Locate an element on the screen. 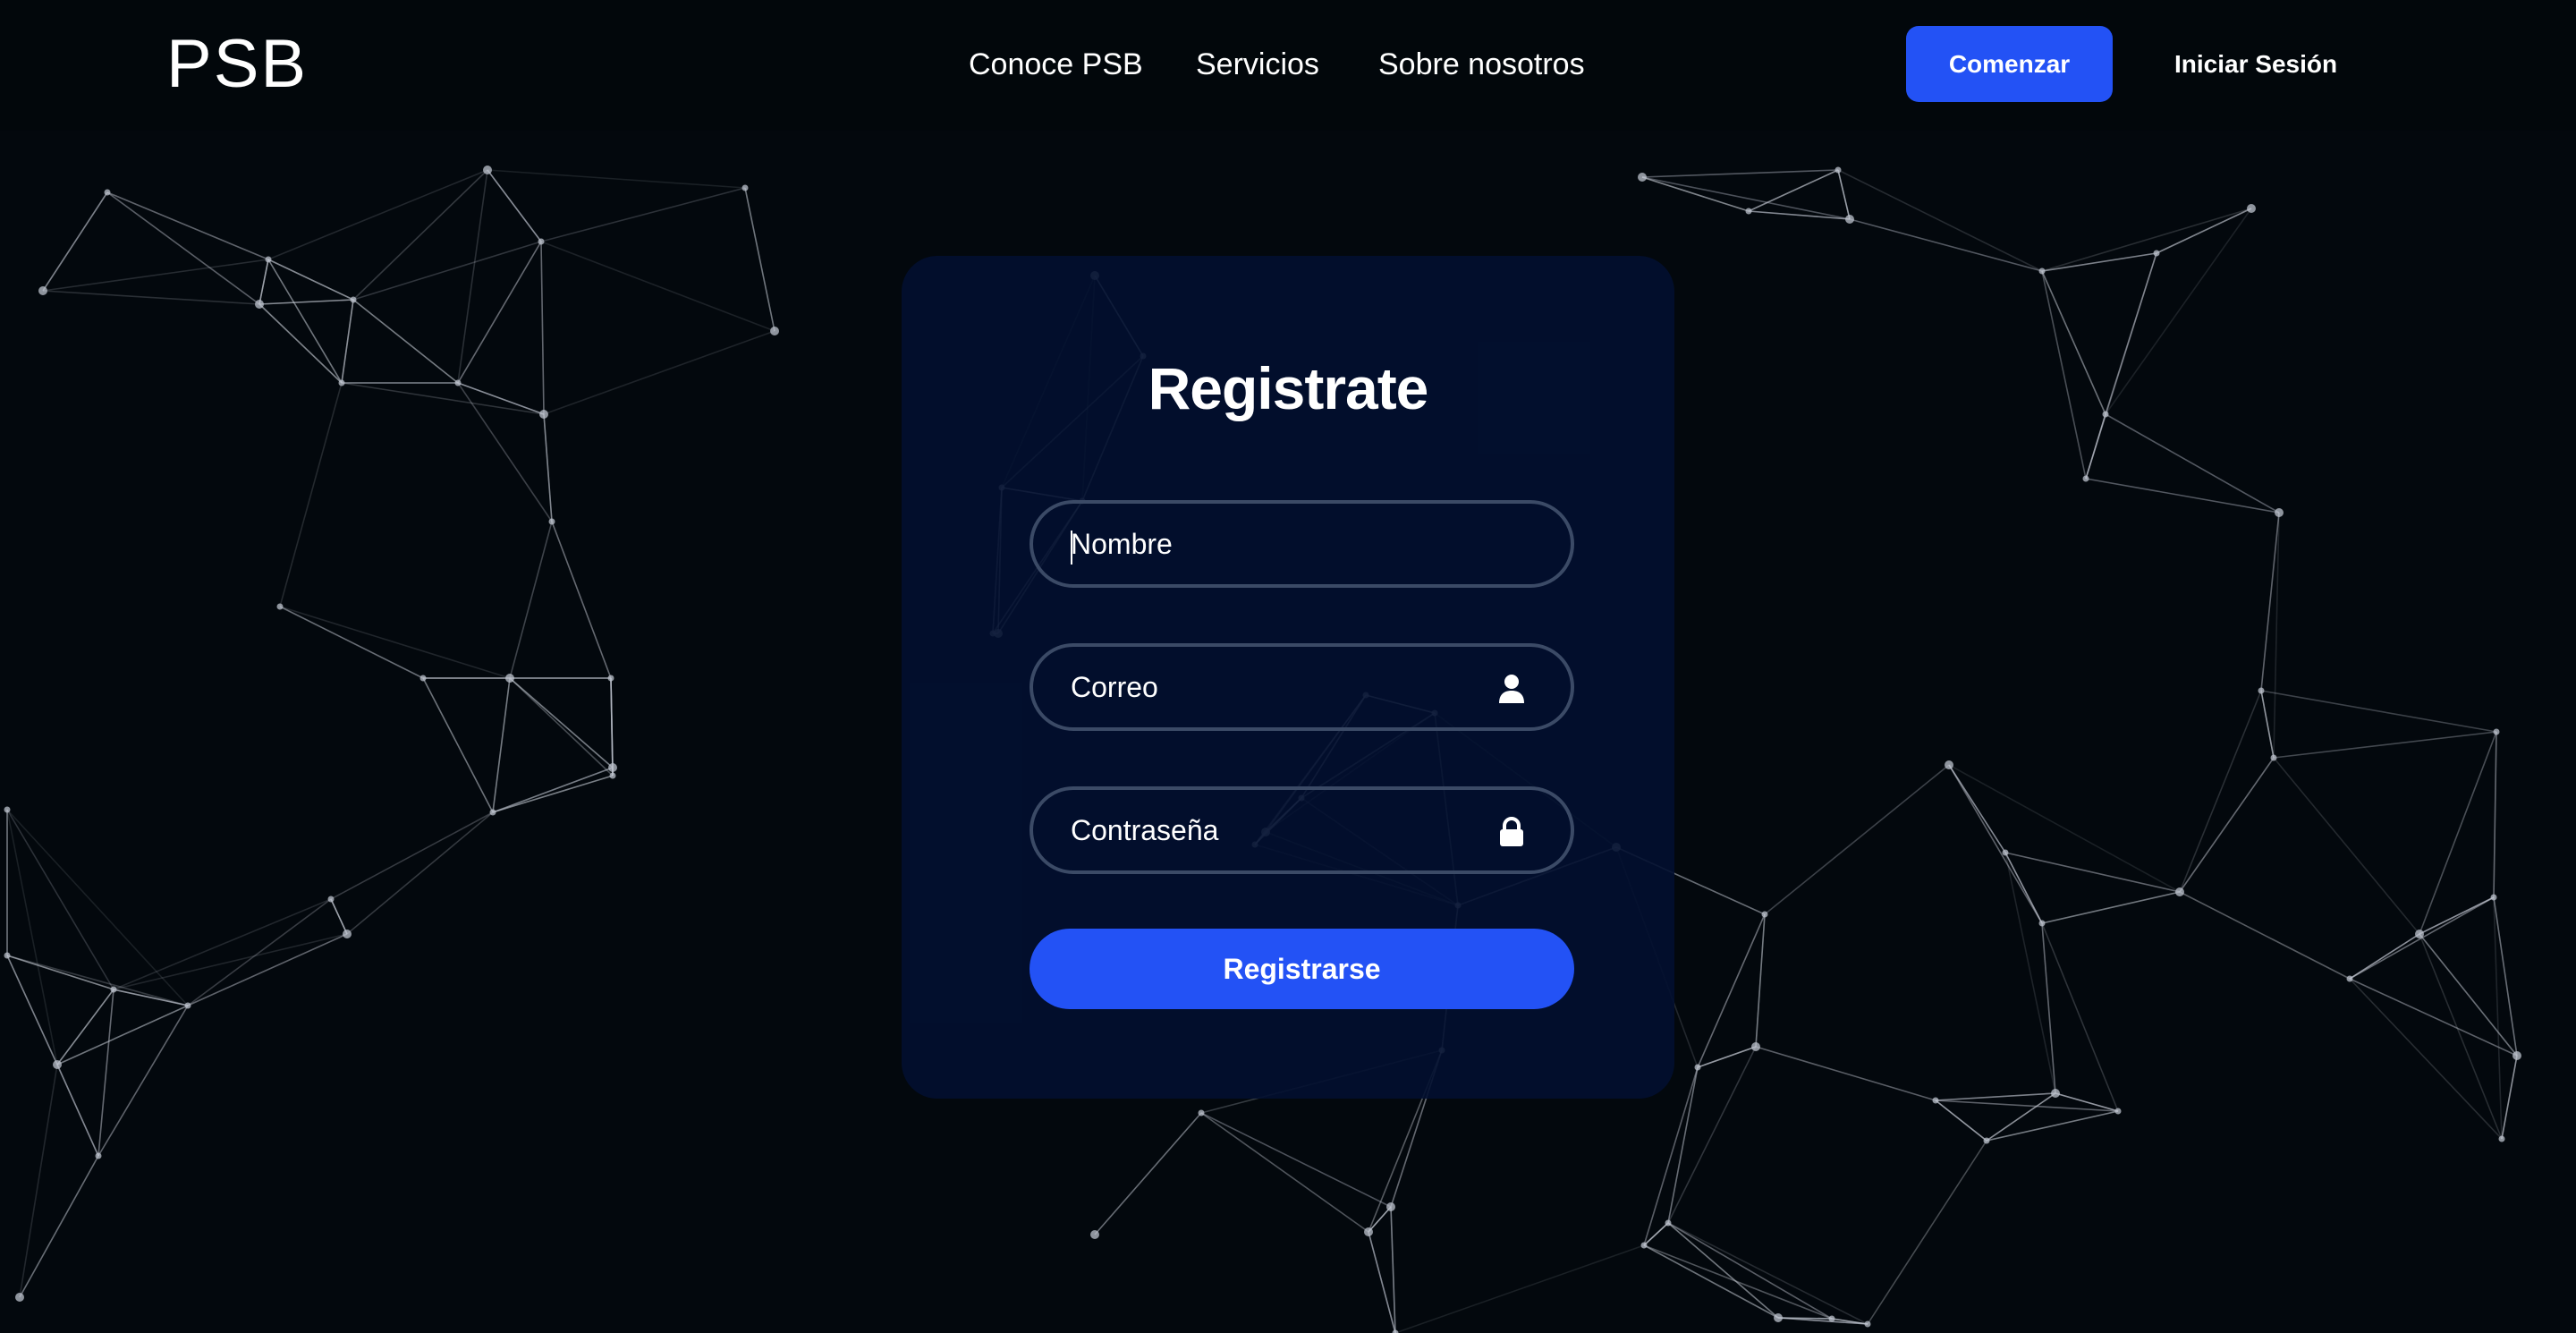 This screenshot has width=2576, height=1333. nav-link-servicios: Servicios is located at coordinates (1257, 64).